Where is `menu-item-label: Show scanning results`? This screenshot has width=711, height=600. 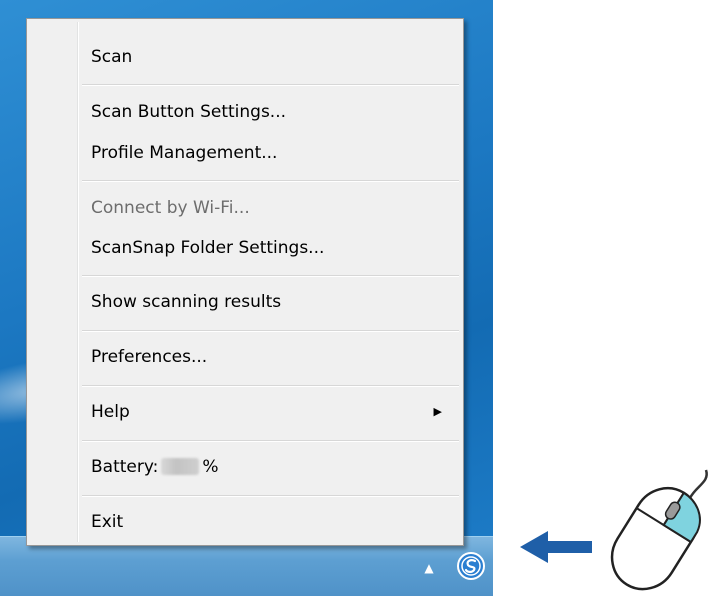 menu-item-label: Show scanning results is located at coordinates (186, 302).